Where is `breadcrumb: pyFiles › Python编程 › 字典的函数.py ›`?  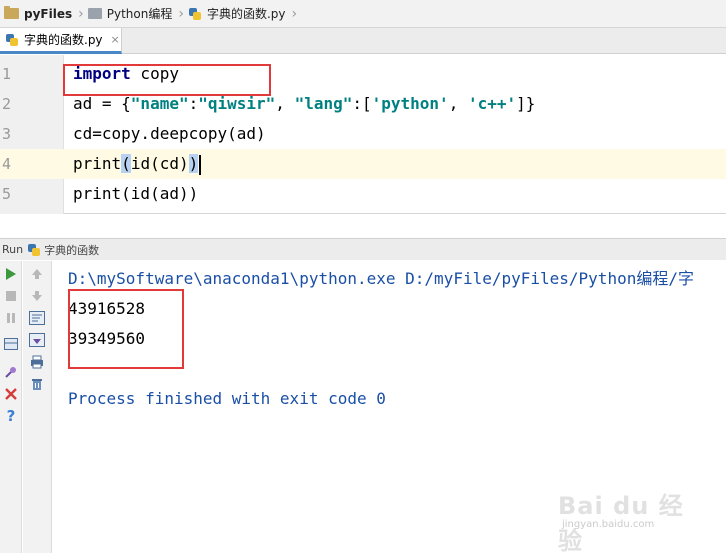
breadcrumb: pyFiles › Python编程 › 字典的函数.py › is located at coordinates (363, 14).